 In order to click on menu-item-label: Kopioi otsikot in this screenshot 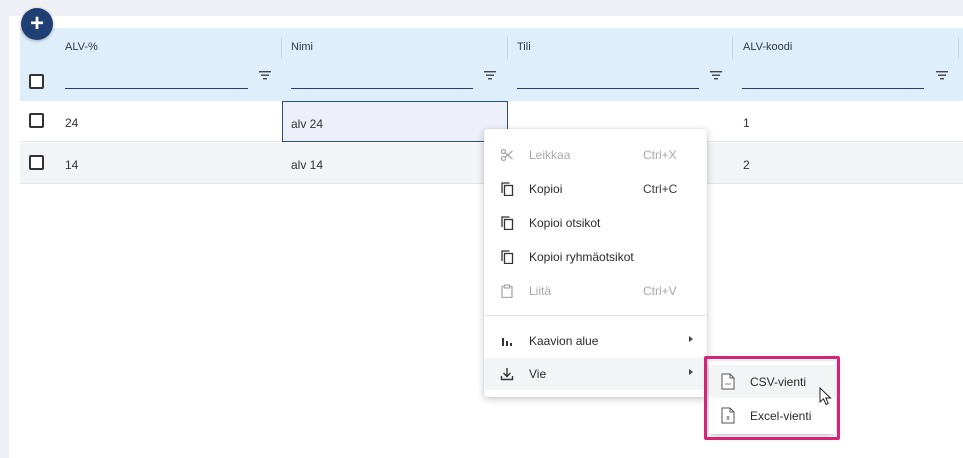, I will do `click(565, 223)`.